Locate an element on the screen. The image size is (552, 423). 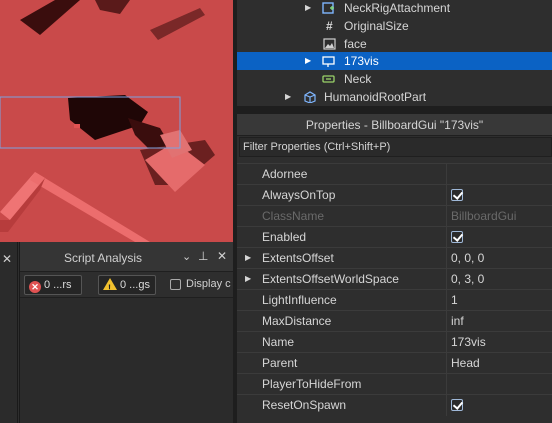
display-checkbox is located at coordinates (175, 284).